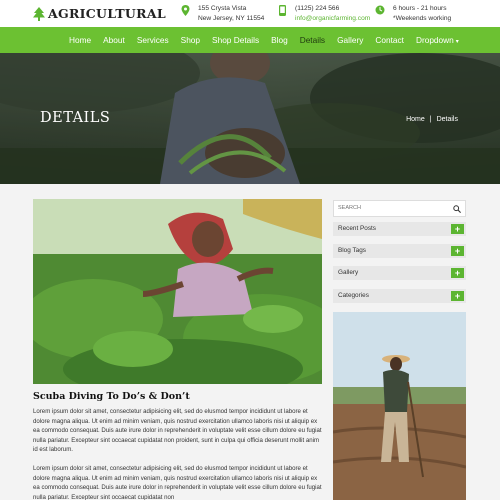  What do you see at coordinates (235, 40) in the screenshot?
I see `nav-item-shop-details: Shop Details` at bounding box center [235, 40].